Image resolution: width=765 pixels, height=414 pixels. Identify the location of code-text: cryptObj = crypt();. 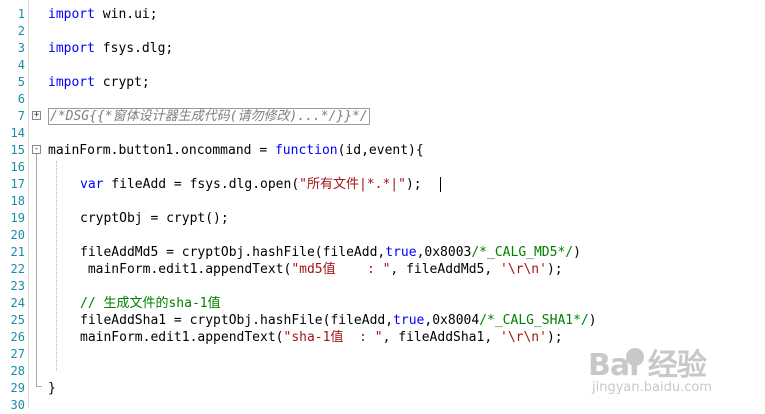
(154, 218).